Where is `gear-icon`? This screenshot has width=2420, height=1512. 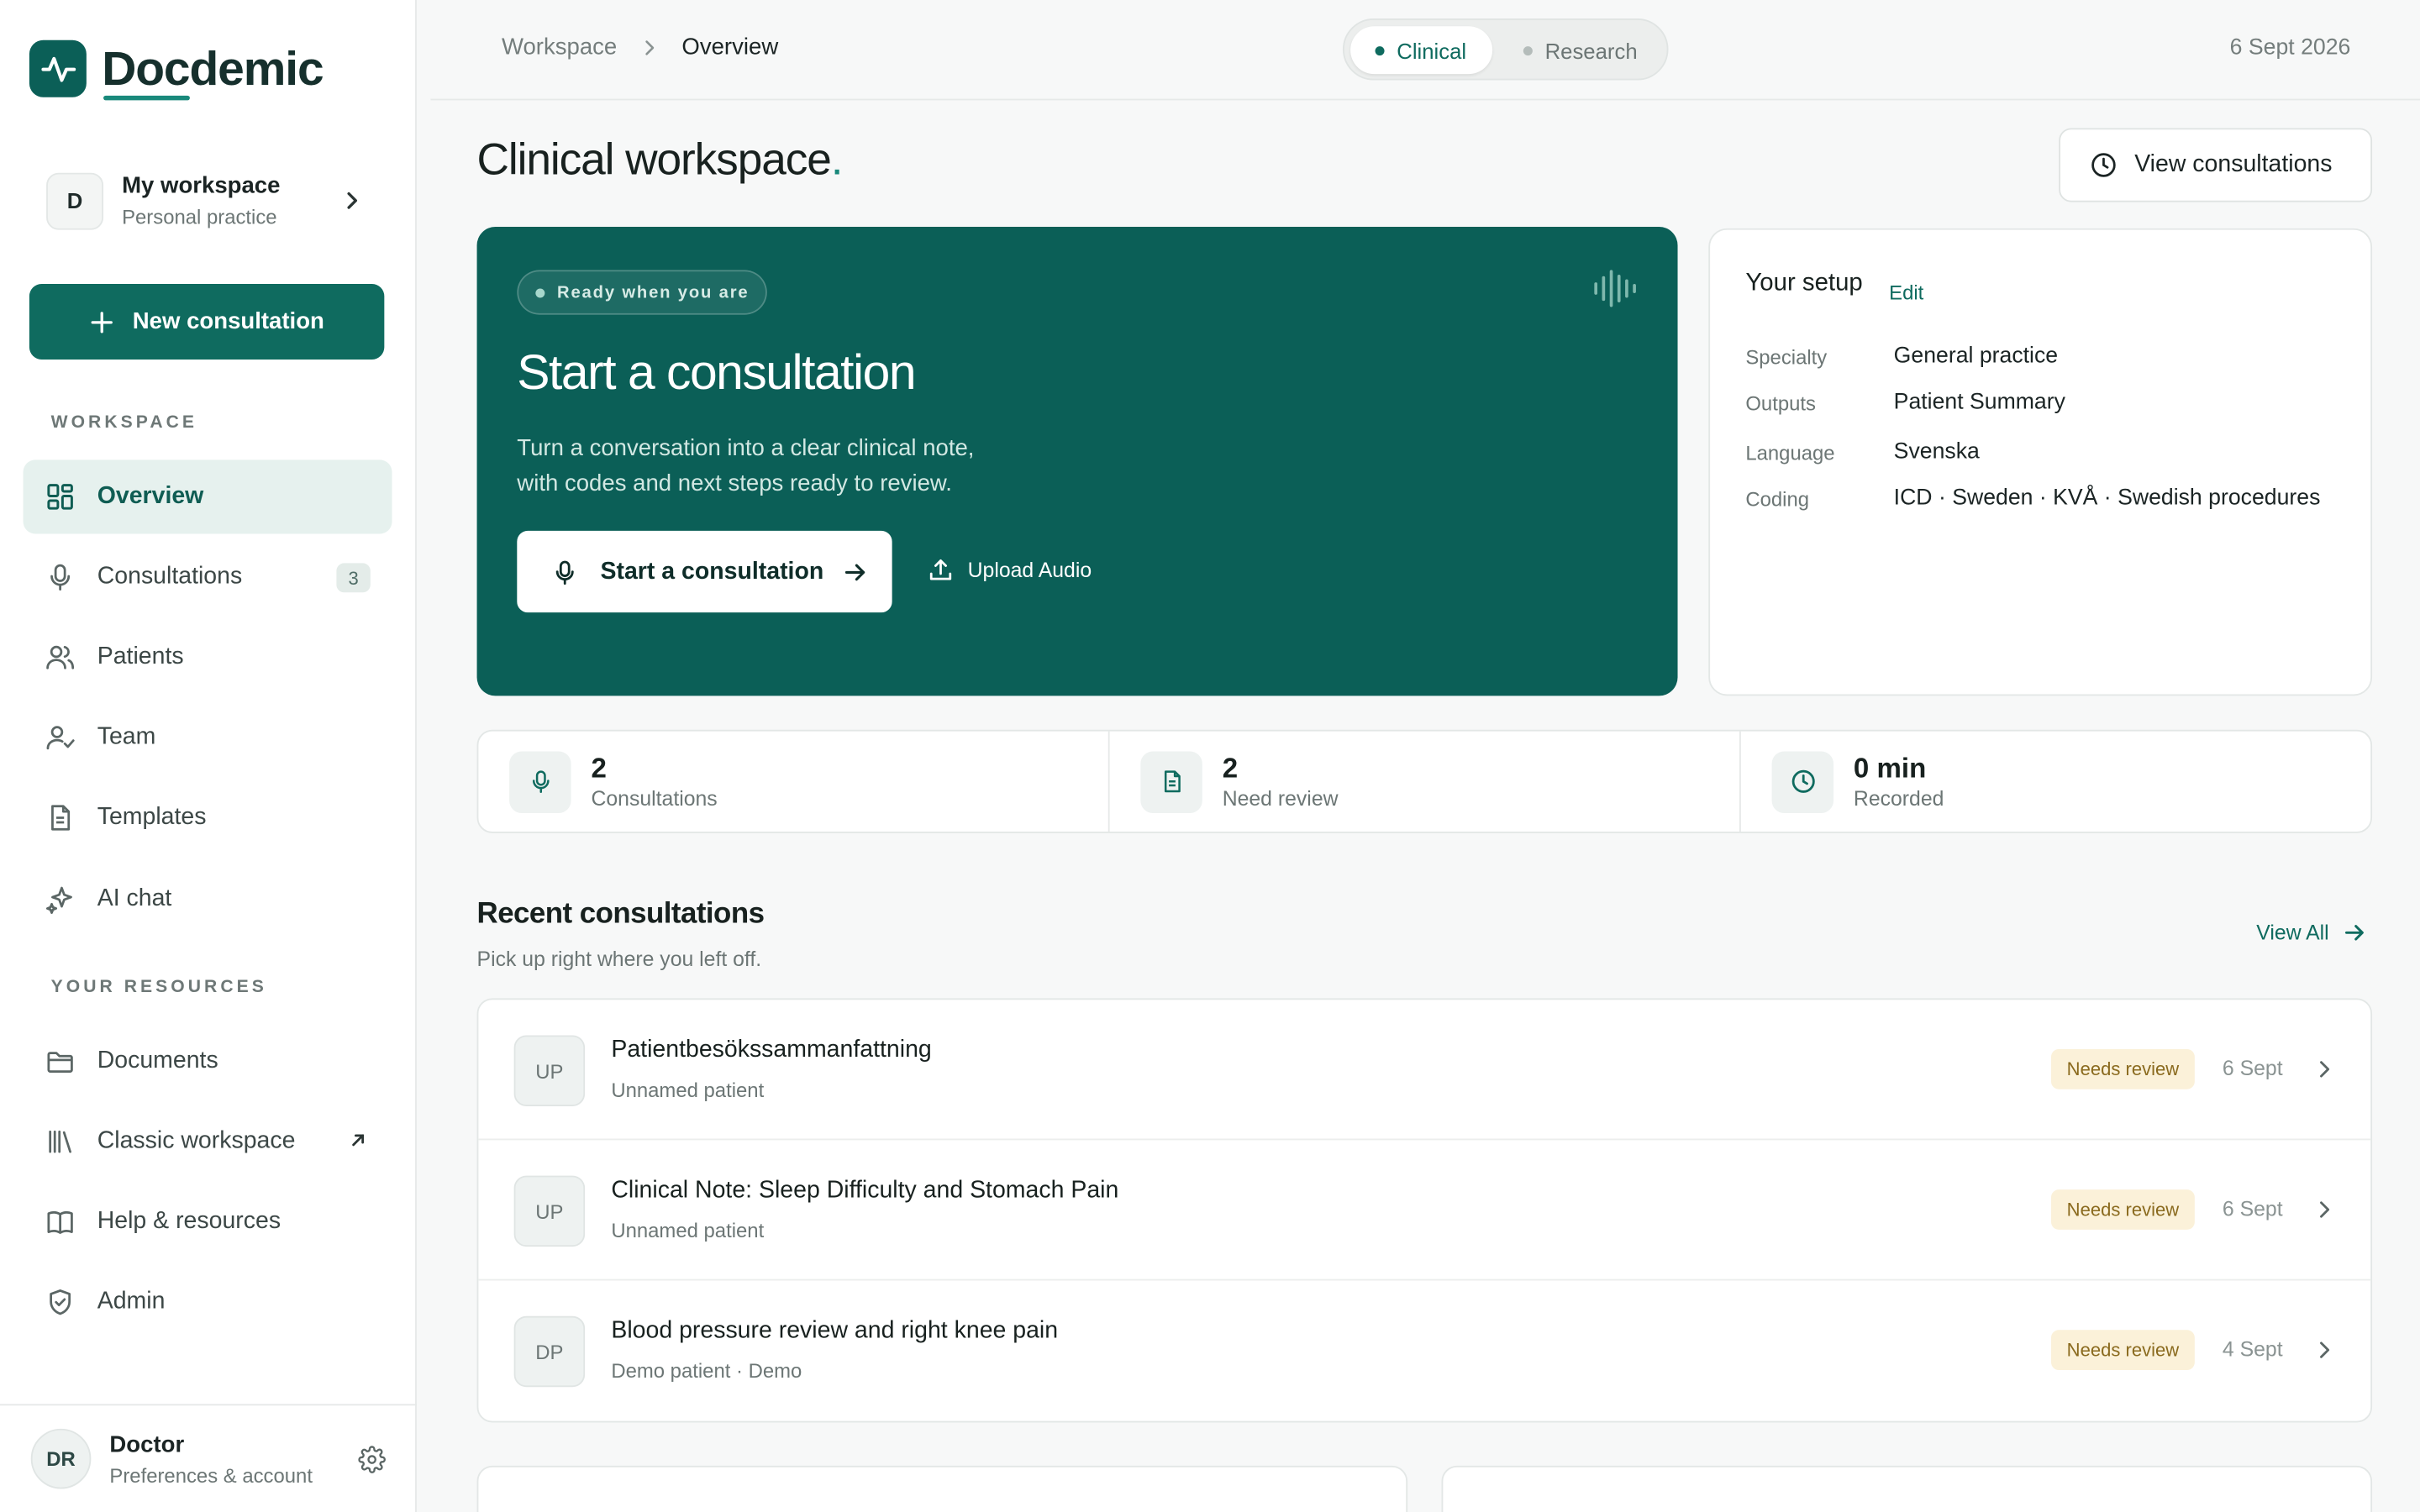
gear-icon is located at coordinates (372, 1459).